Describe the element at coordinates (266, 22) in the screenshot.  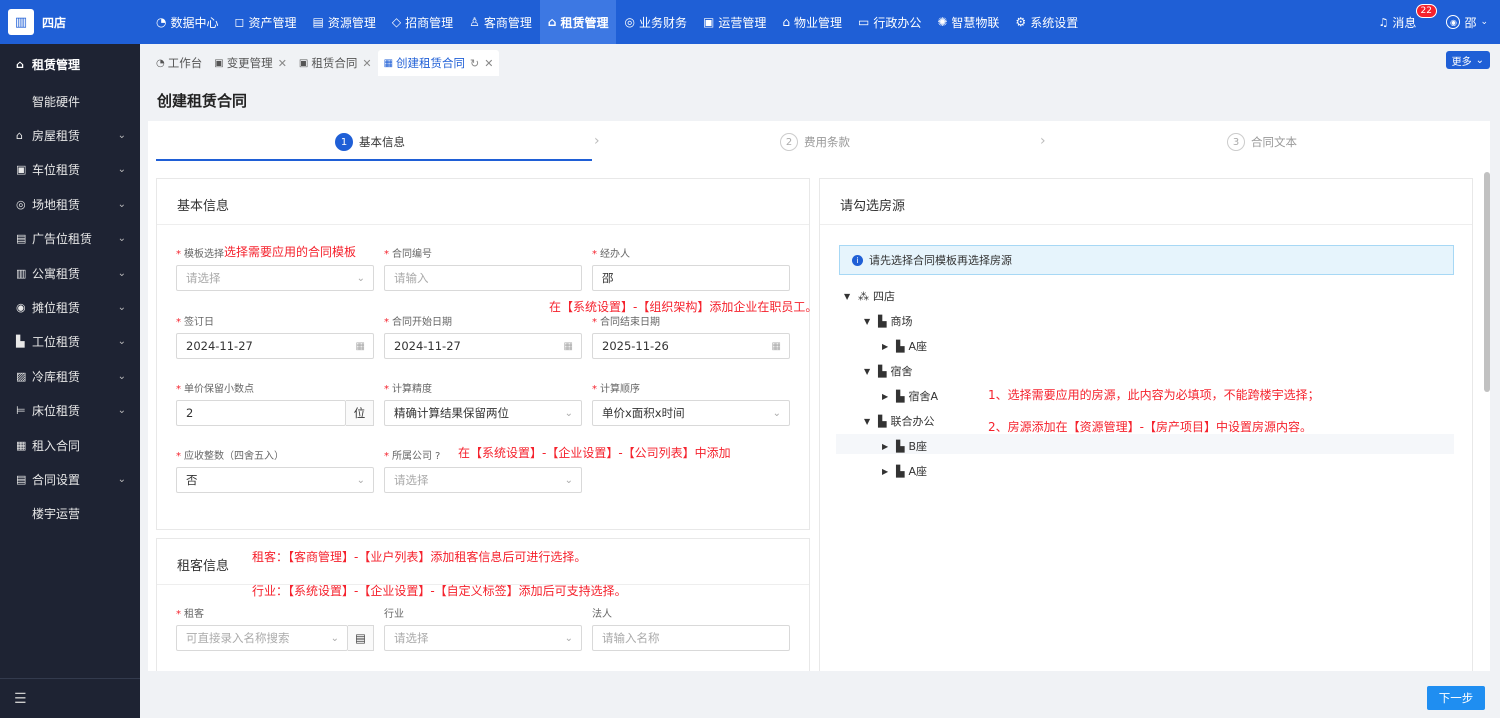
I see `nav-asset: ◻ 资产管理` at that location.